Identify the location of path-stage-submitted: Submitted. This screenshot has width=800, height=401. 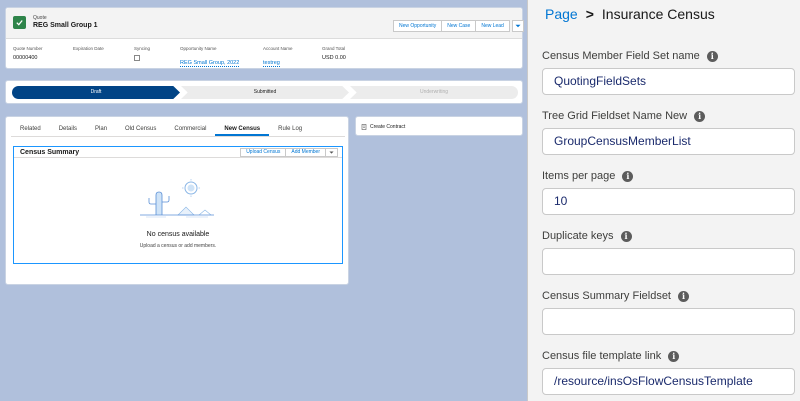
(265, 92).